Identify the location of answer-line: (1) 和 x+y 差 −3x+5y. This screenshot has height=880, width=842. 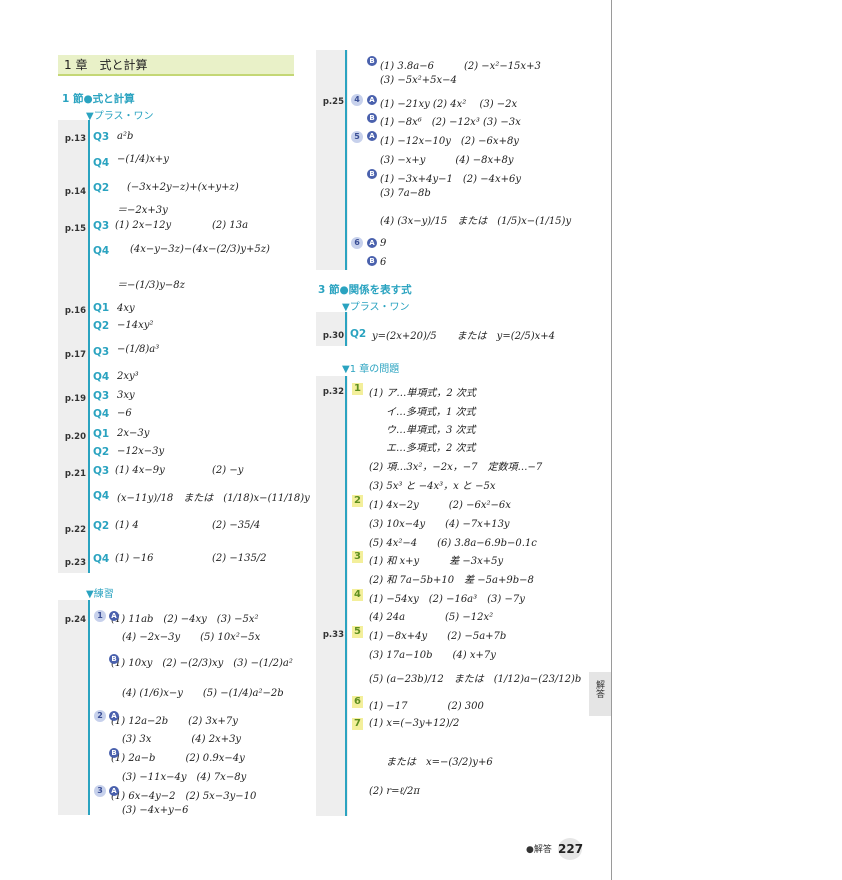
(436, 561).